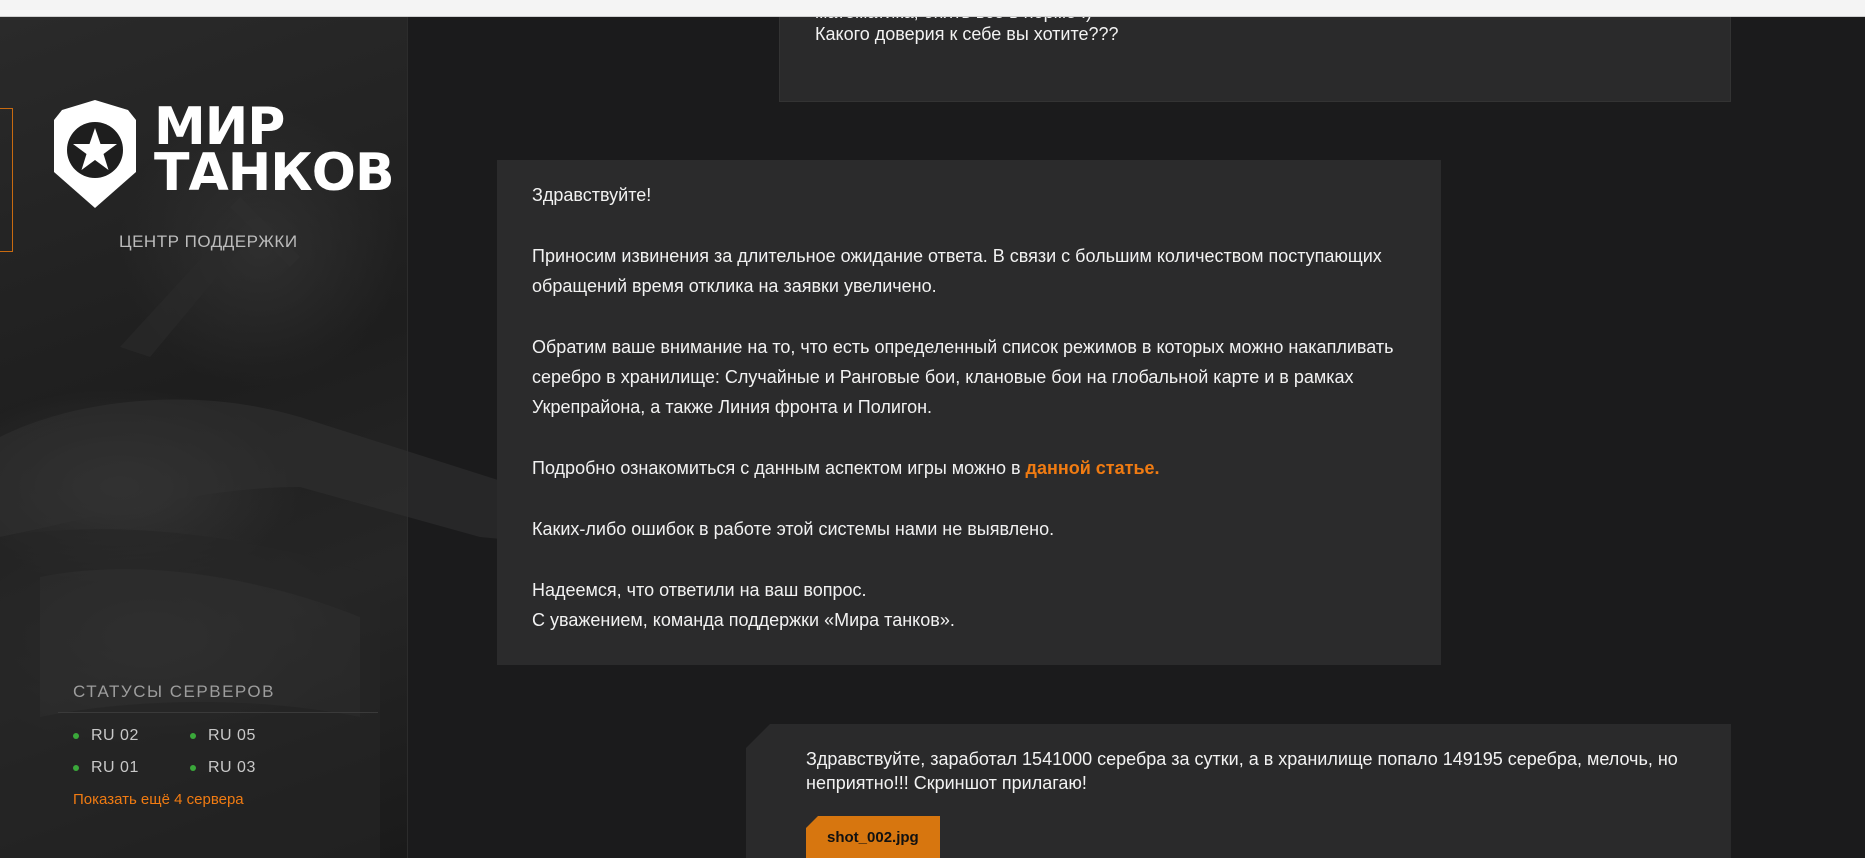 This screenshot has width=1865, height=858. Describe the element at coordinates (230, 752) in the screenshot. I see `server-list: RU 02 RU 05 RU 01 RU 03` at that location.